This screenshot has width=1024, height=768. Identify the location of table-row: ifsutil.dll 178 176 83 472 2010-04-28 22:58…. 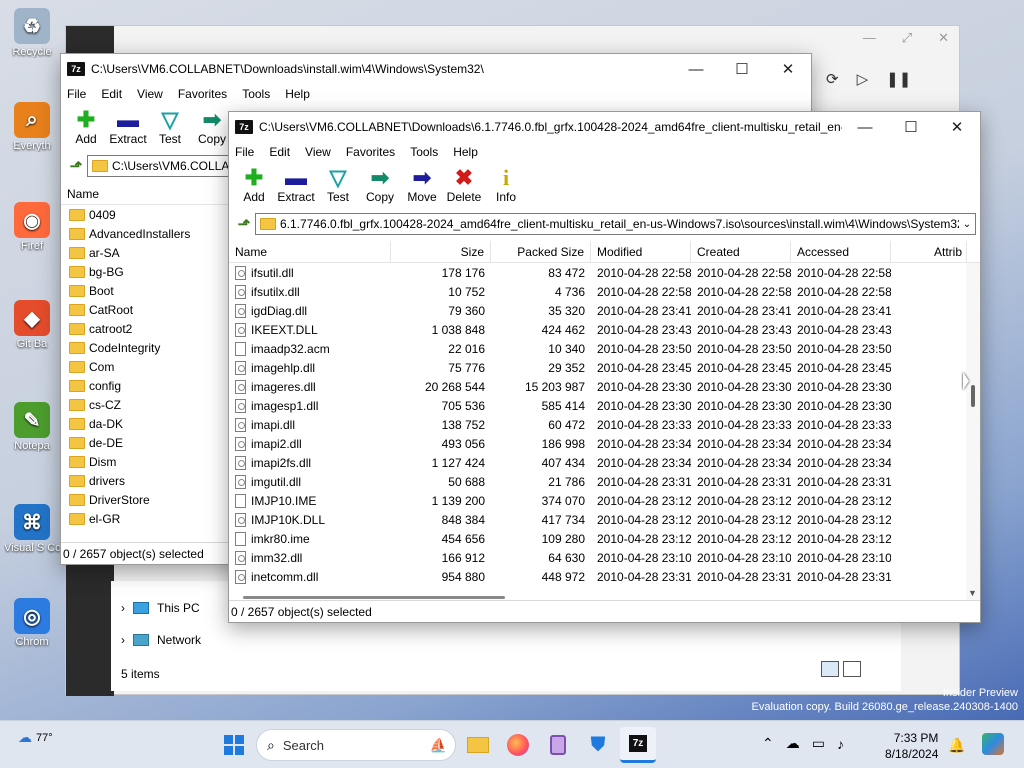
(604, 272).